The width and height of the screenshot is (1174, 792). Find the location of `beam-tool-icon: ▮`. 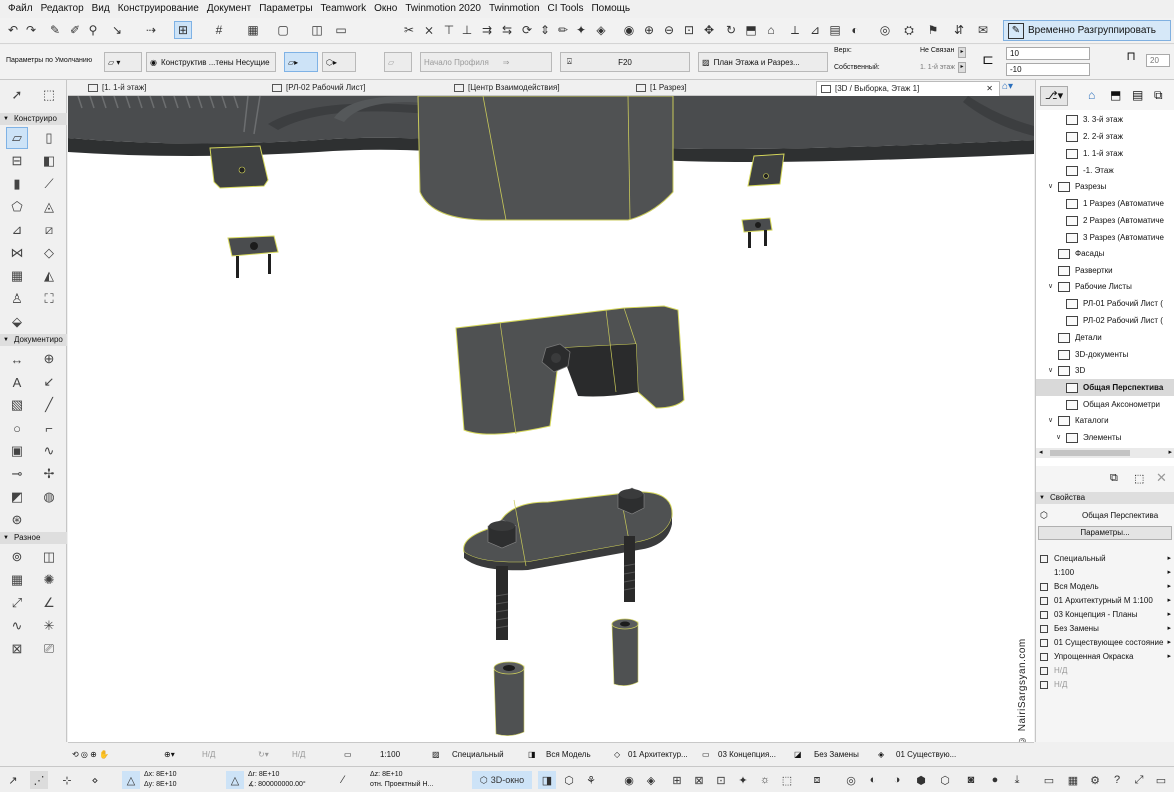

beam-tool-icon: ▮ is located at coordinates (17, 184).